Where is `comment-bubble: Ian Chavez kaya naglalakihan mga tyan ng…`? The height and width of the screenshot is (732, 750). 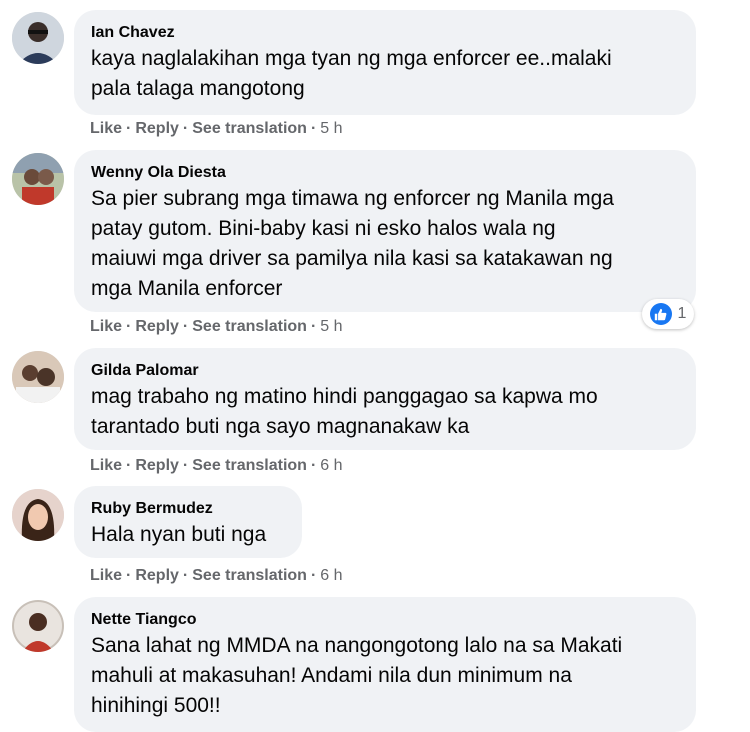
comment-bubble: Ian Chavez kaya naglalakihan mga tyan ng… is located at coordinates (385, 62).